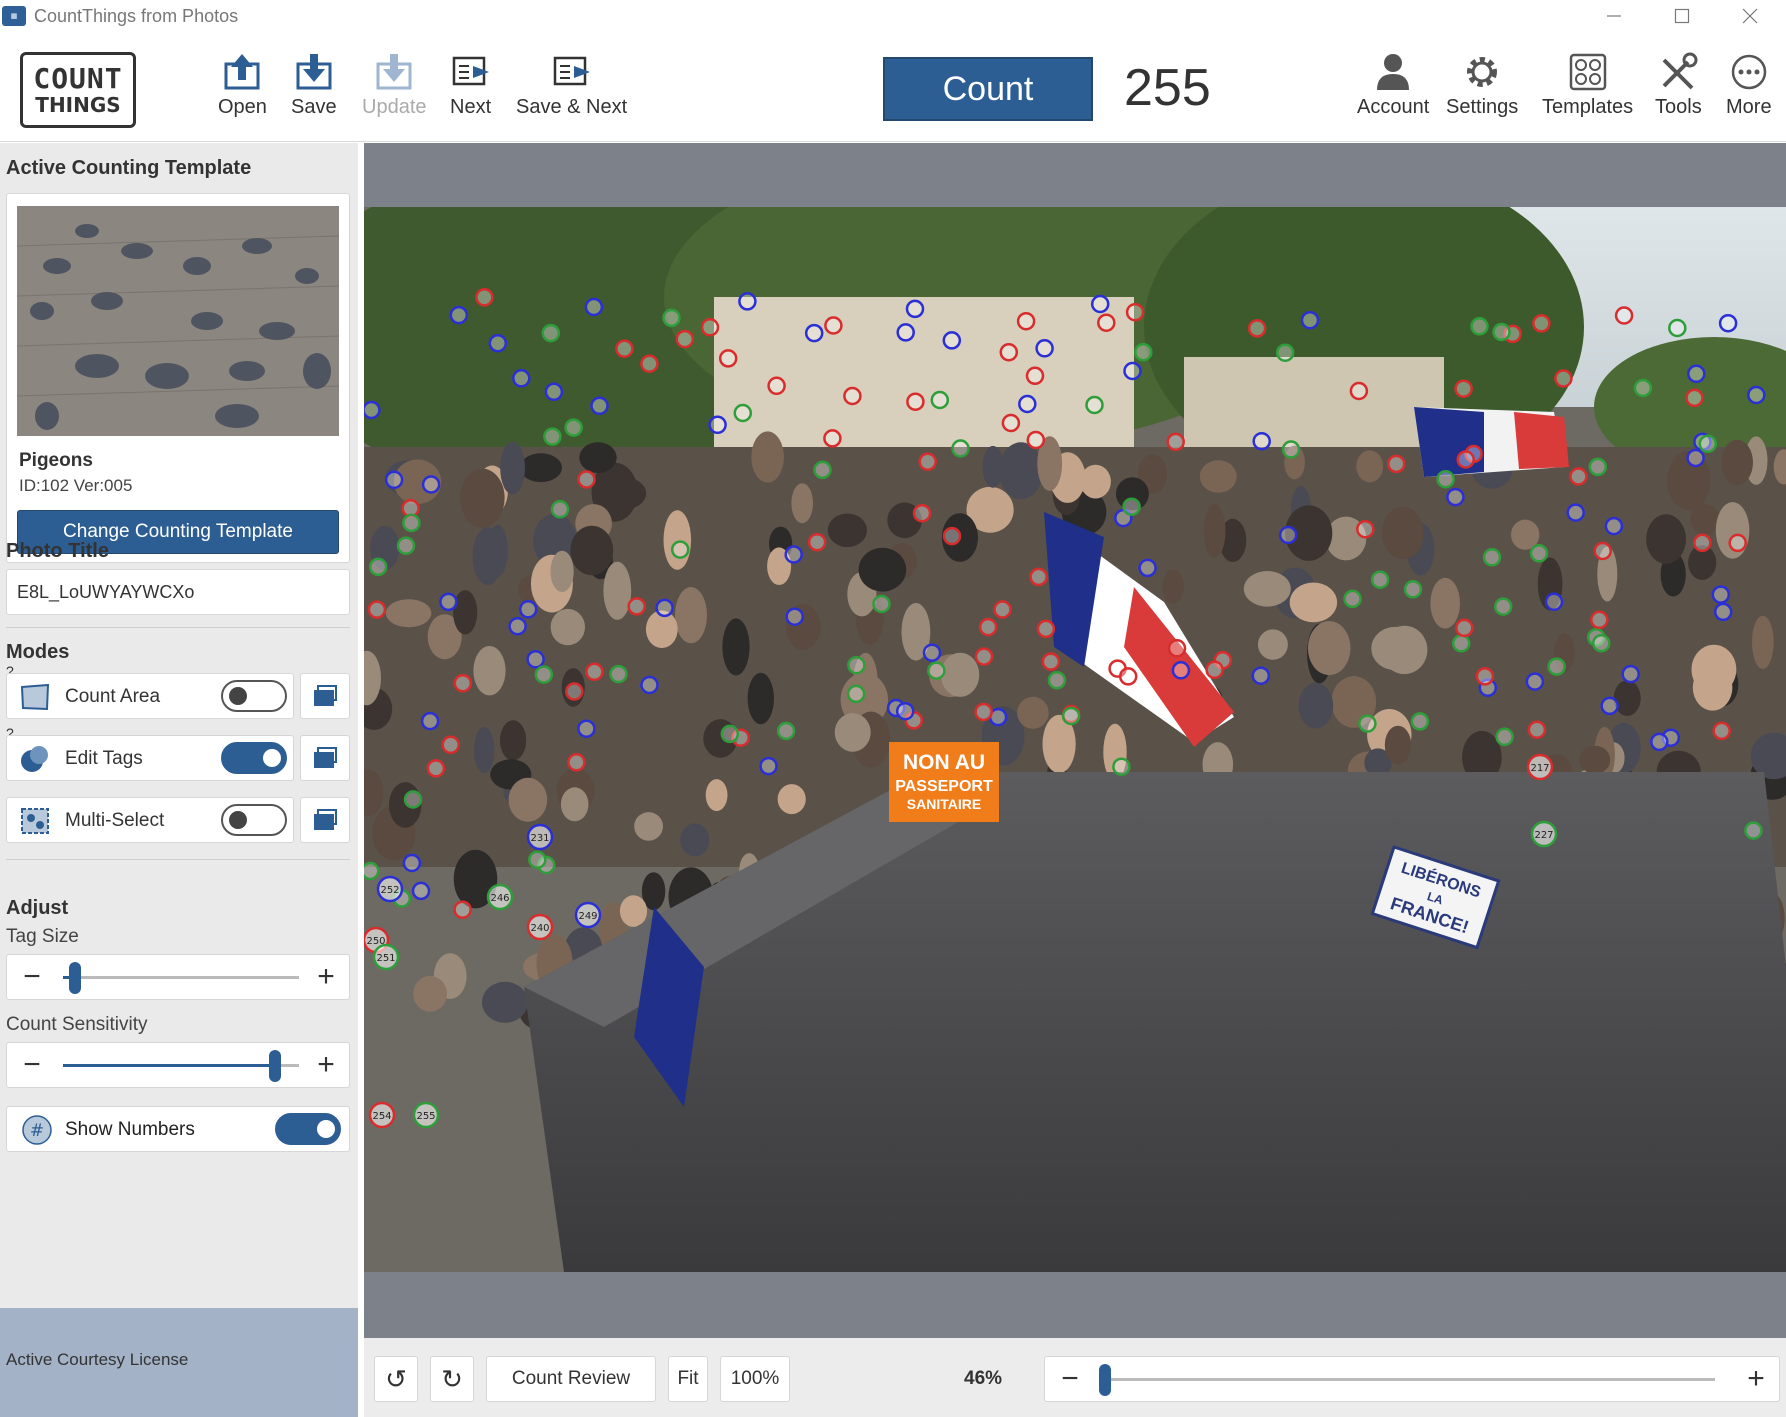  What do you see at coordinates (588, 915) in the screenshot?
I see `count-tag-numbered: 249` at bounding box center [588, 915].